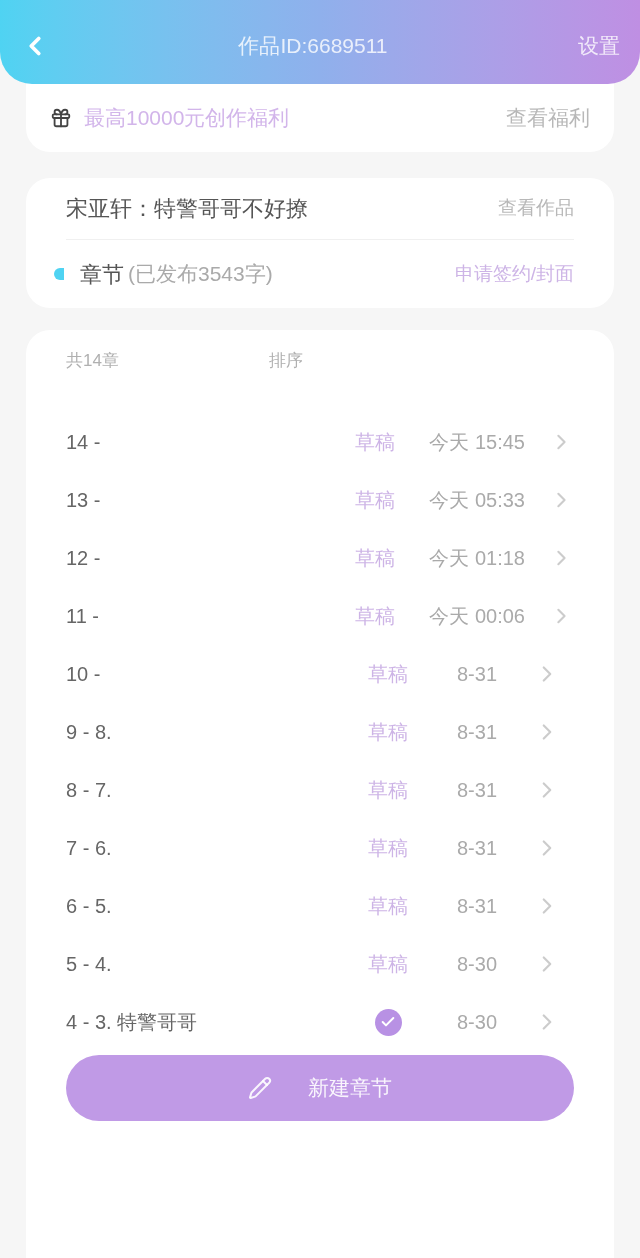  Describe the element at coordinates (477, 616) in the screenshot. I see `chapter-date: 今天 00:06` at that location.